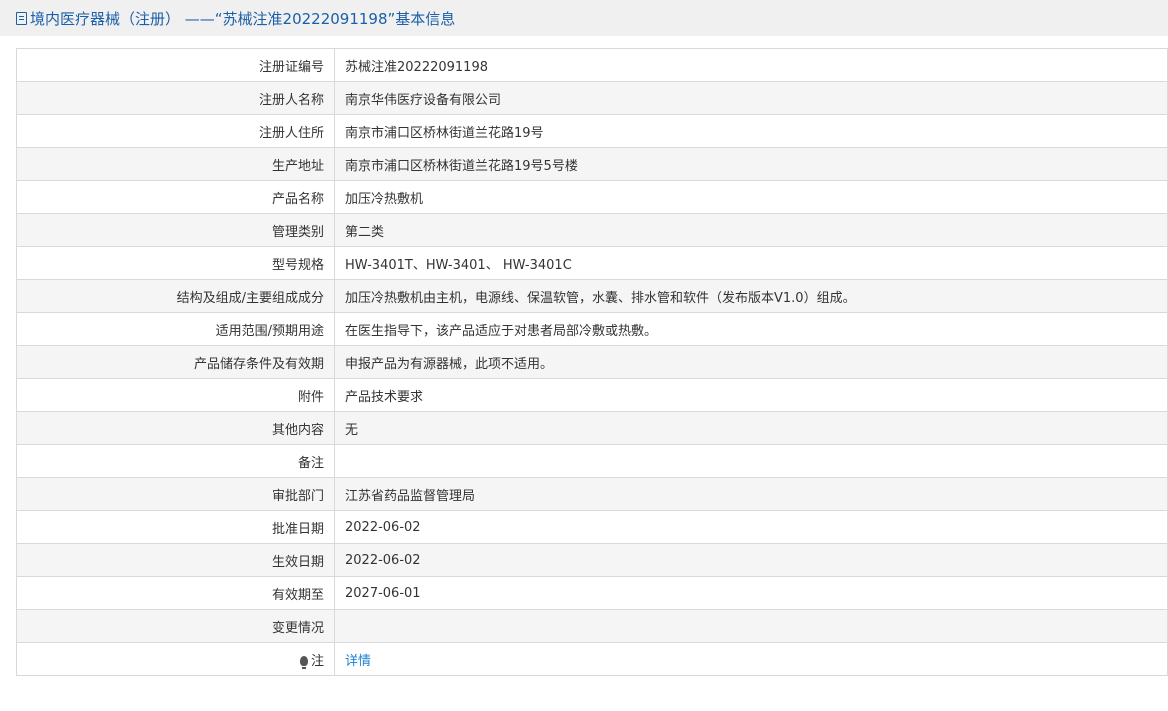  Describe the element at coordinates (751, 362) in the screenshot. I see `row-value: 申报产品为有源器械，此项不适用。` at that location.